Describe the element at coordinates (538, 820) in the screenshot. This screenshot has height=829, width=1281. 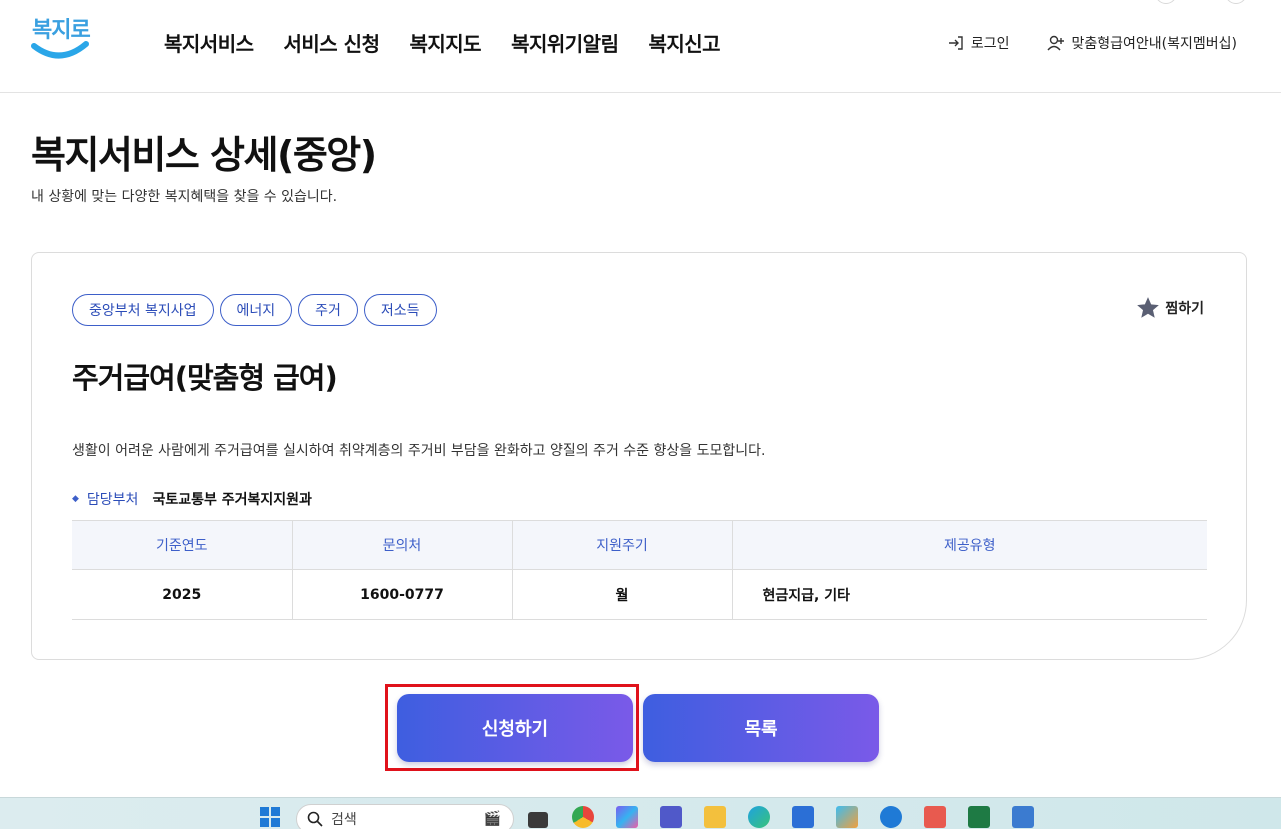
I see `task-view-icon` at that location.